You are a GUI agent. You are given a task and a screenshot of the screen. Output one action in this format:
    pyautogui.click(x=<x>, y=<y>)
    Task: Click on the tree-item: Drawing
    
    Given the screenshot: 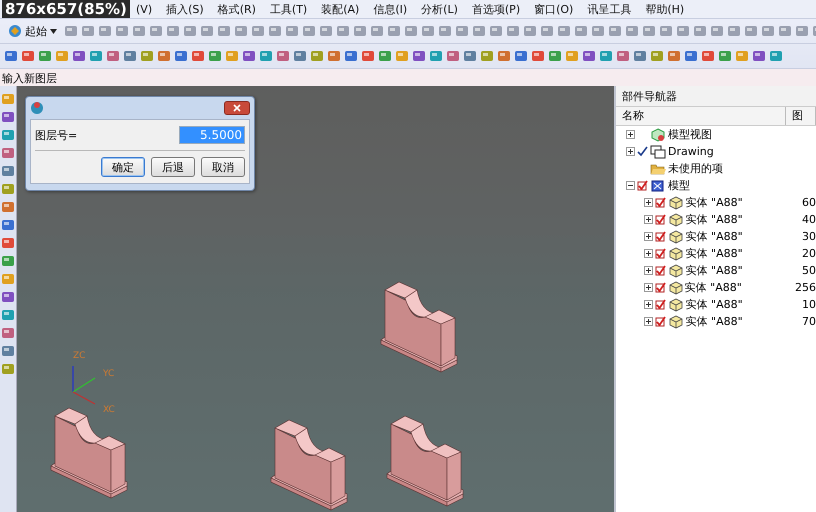 What is the action you would take?
    pyautogui.click(x=718, y=151)
    